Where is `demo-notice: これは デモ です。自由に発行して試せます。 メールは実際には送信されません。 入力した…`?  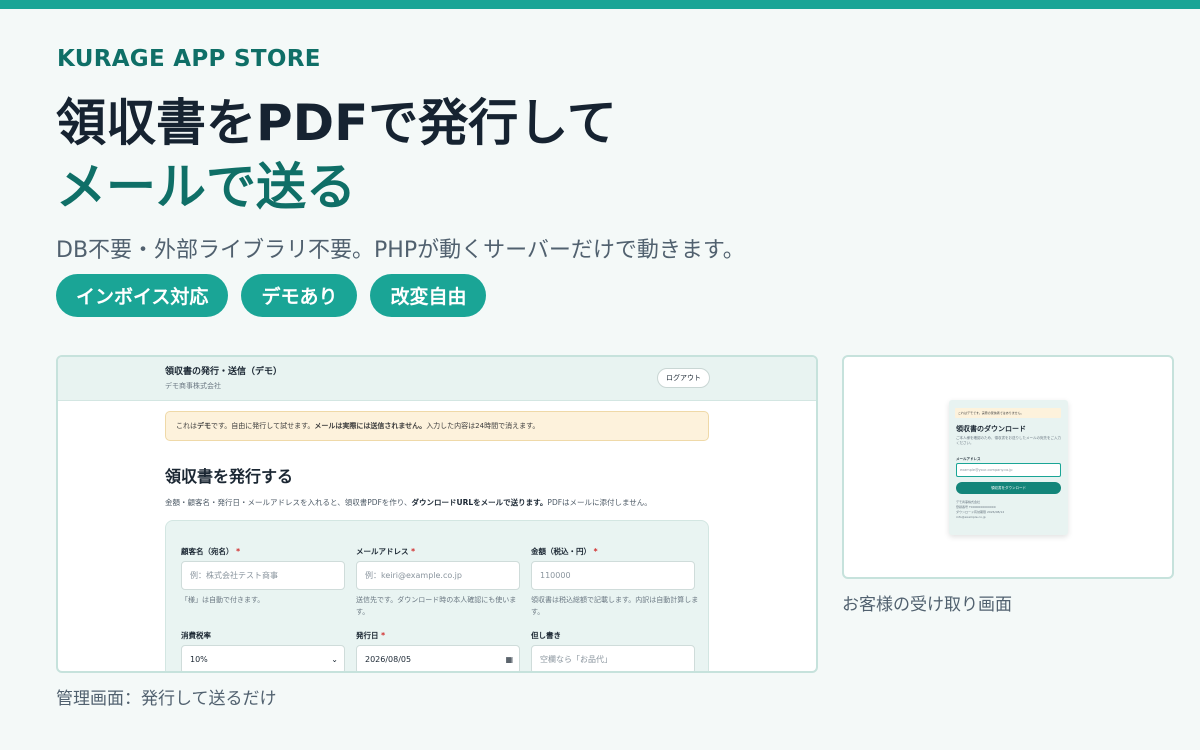 demo-notice: これは デモ です。自由に発行して試せます。 メールは実際には送信されません。 入力した… is located at coordinates (437, 426).